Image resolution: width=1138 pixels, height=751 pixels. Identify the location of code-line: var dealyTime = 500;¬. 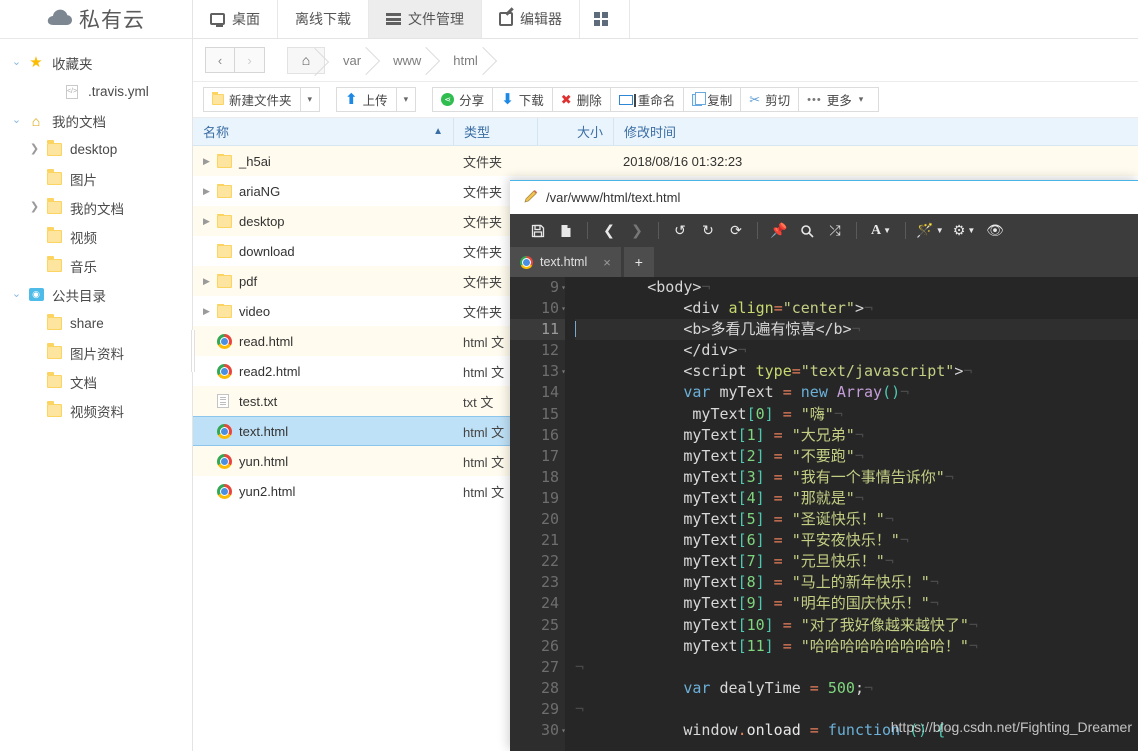
(856, 688).